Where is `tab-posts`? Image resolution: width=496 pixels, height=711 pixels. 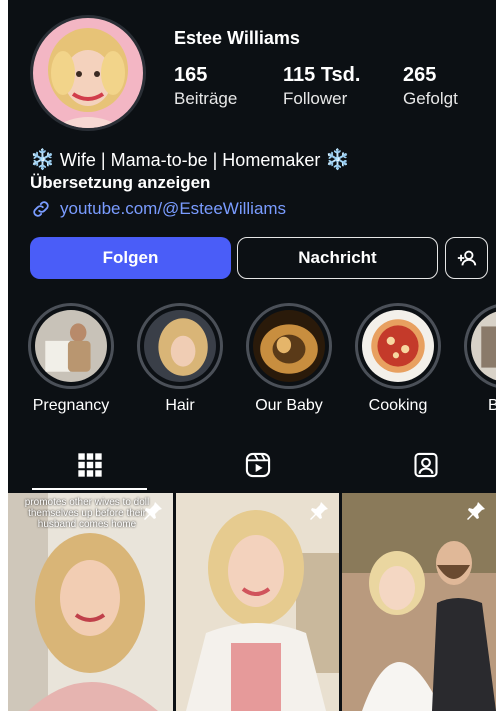 tab-posts is located at coordinates (89, 465).